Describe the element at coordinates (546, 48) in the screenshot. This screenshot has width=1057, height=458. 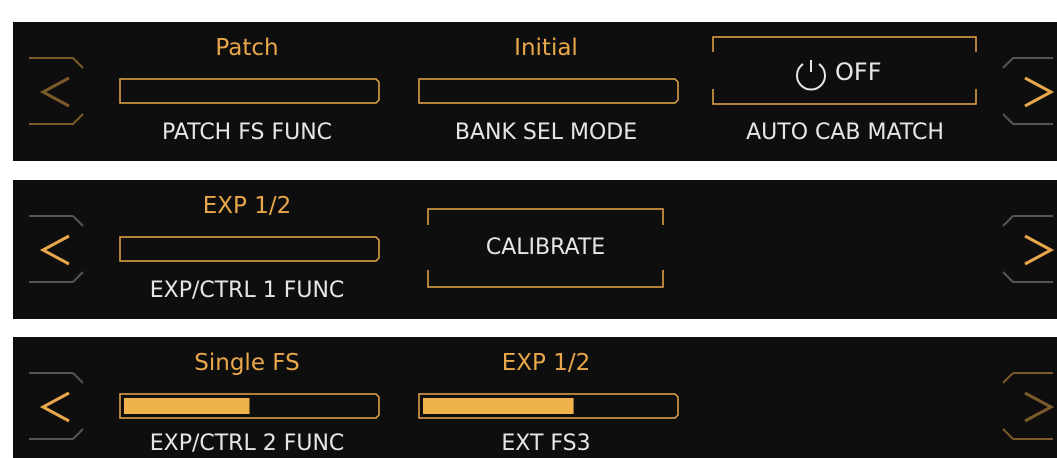
I see `param-value: Initial` at that location.